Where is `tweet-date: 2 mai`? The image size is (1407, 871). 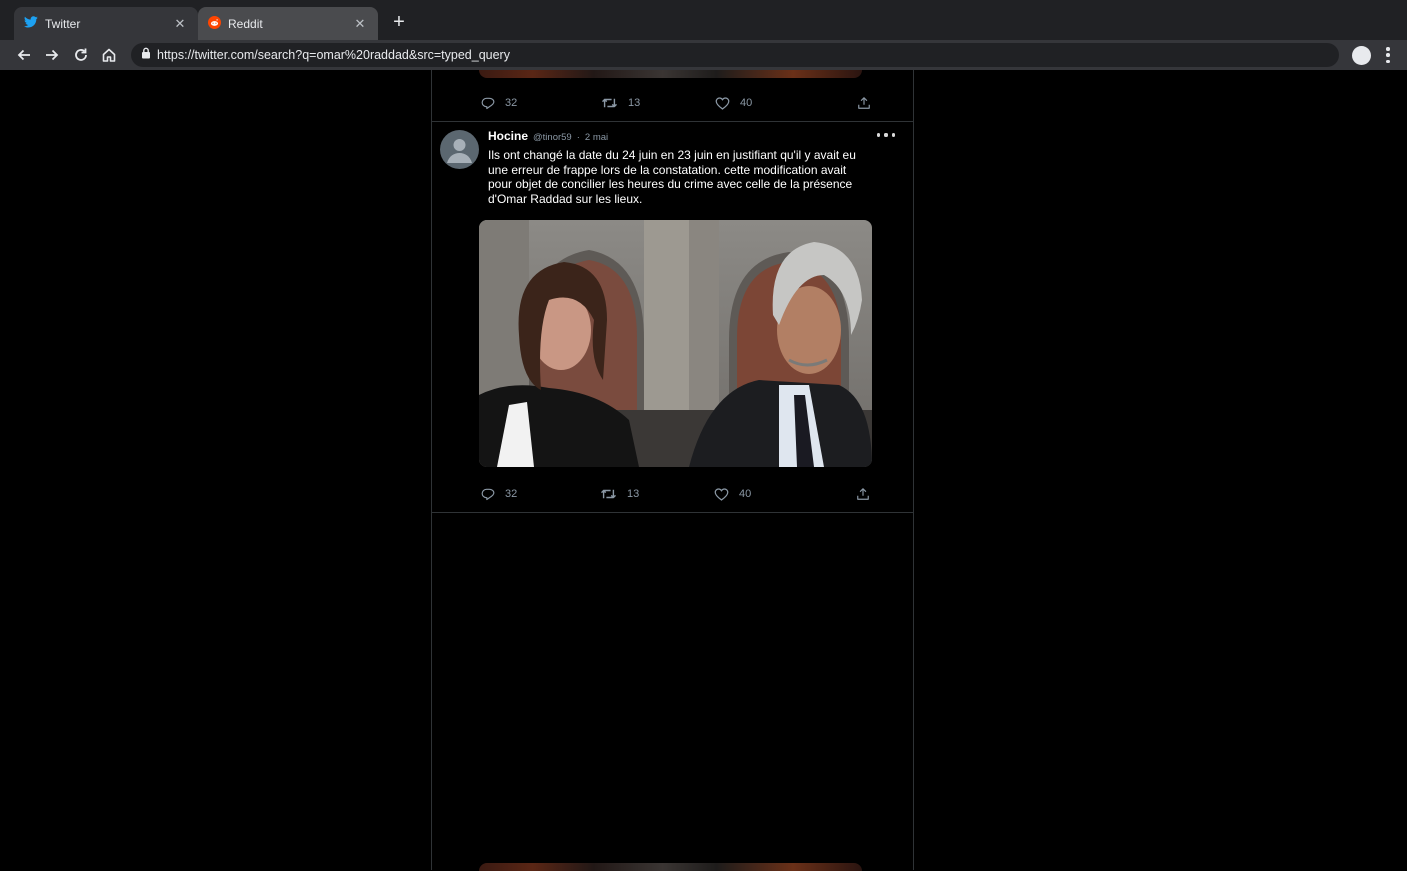
tweet-date: 2 mai is located at coordinates (596, 137).